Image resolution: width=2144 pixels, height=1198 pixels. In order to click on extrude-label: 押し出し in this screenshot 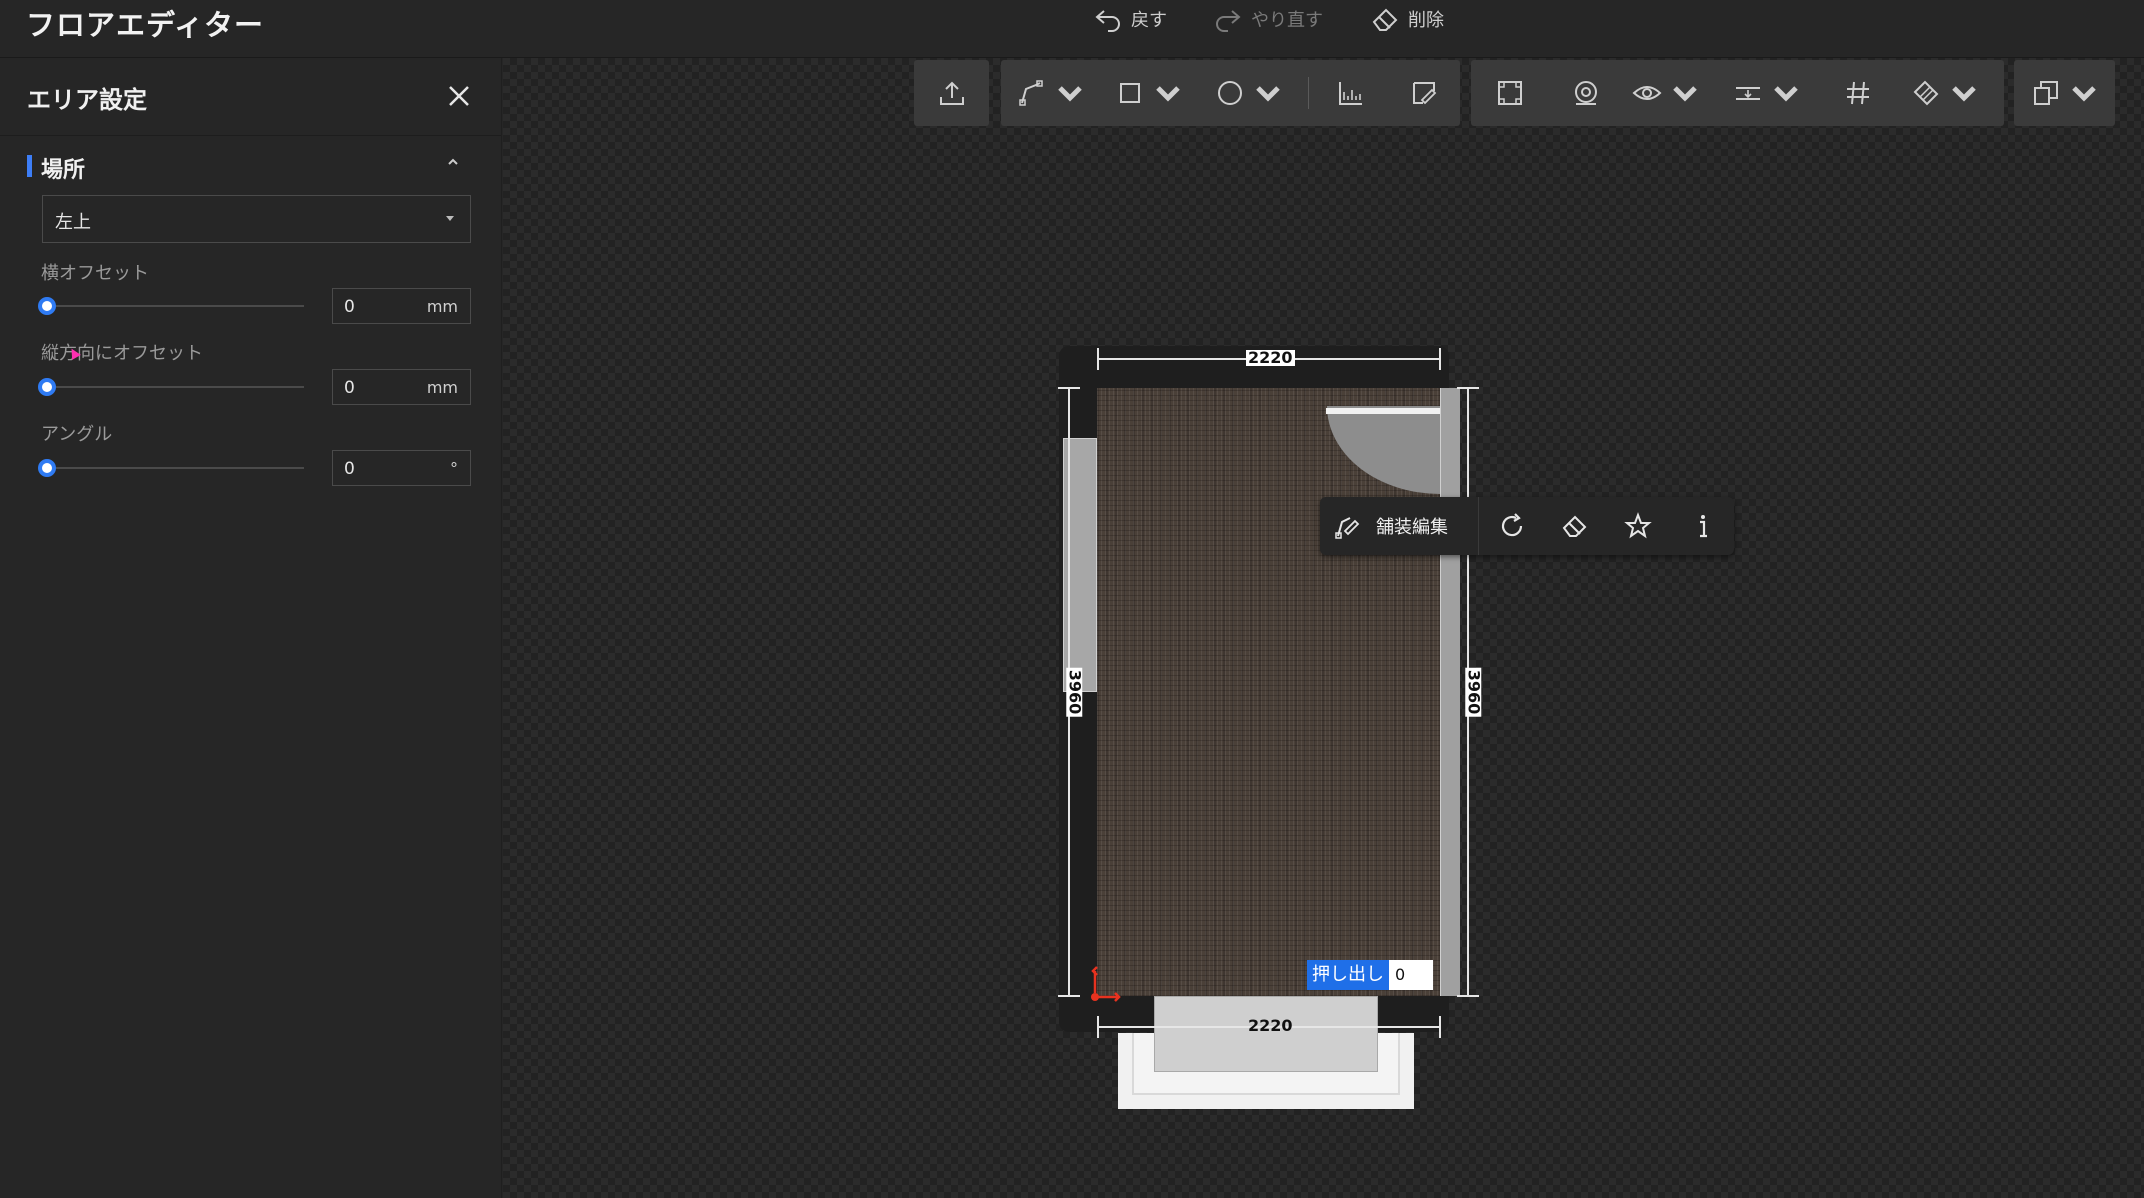, I will do `click(1348, 975)`.